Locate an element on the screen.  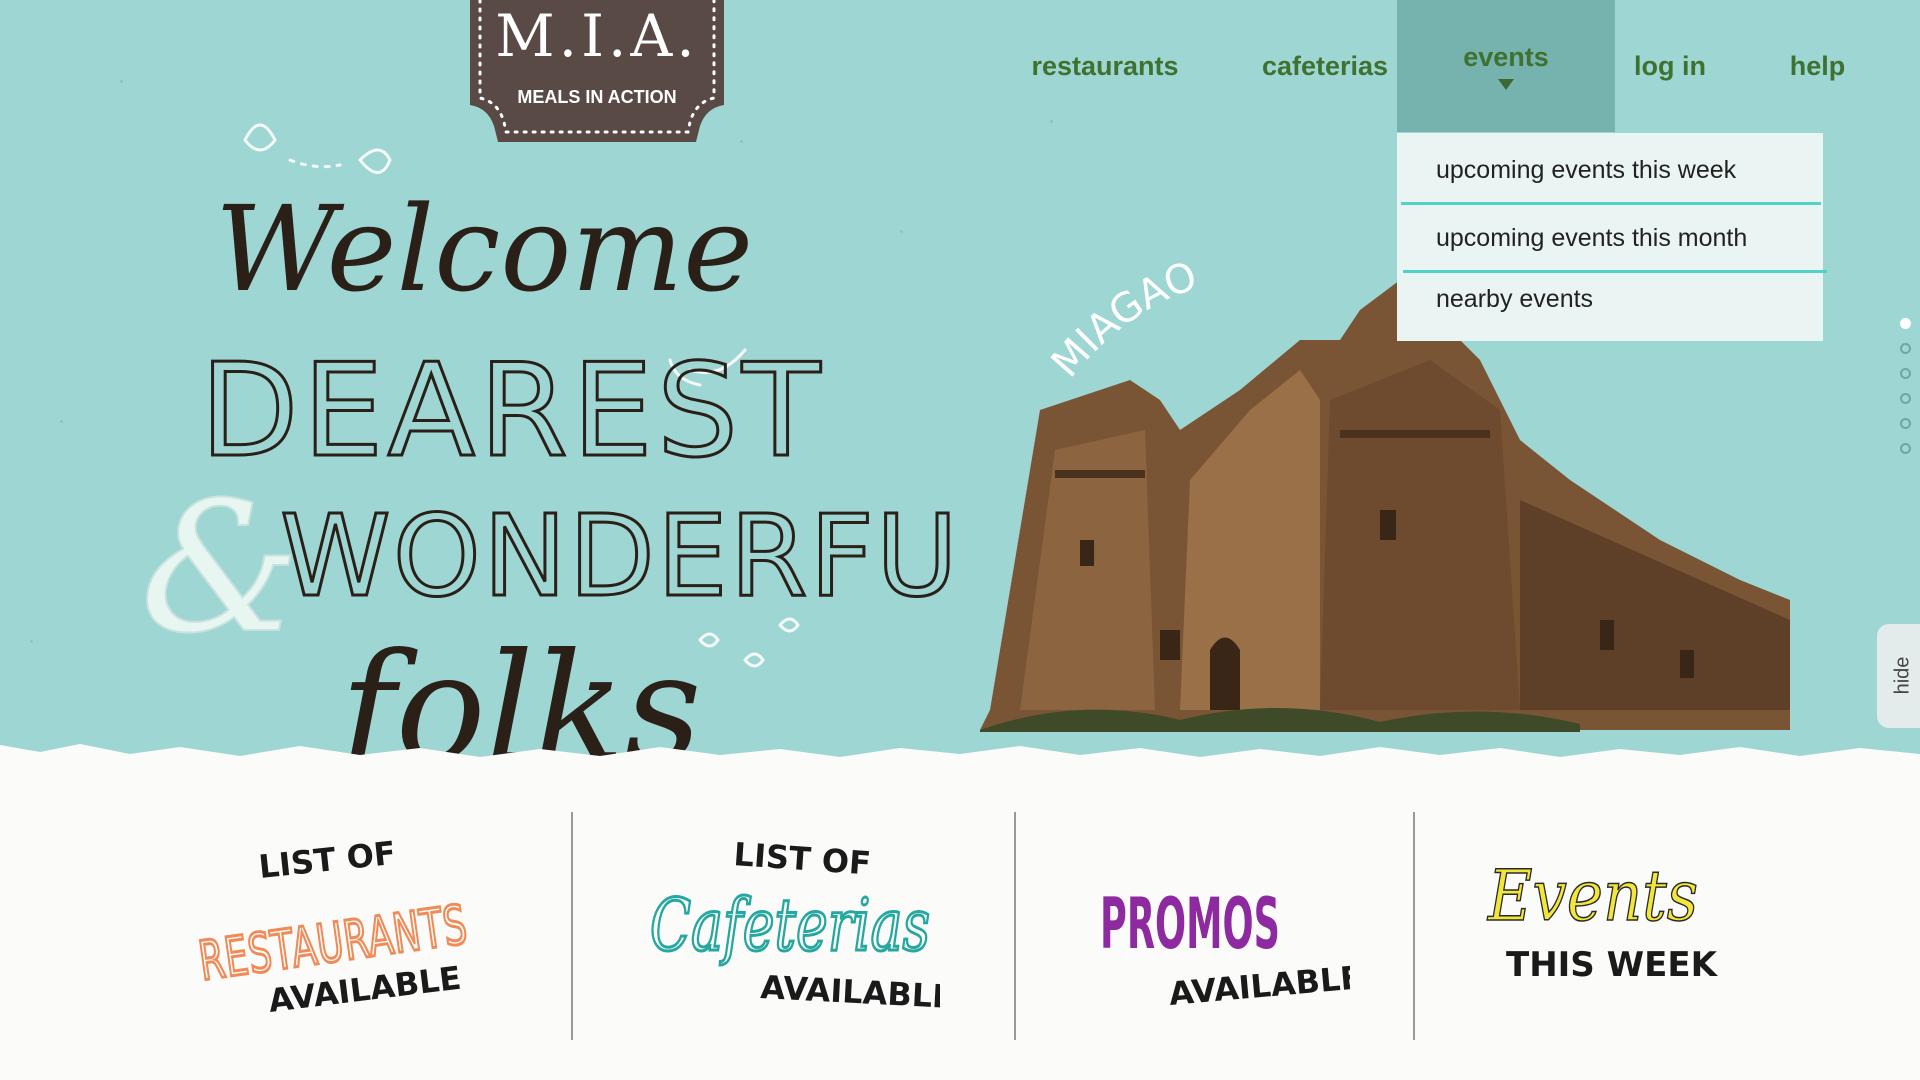
dropdown-item-label: upcoming events this week is located at coordinates (1586, 169).